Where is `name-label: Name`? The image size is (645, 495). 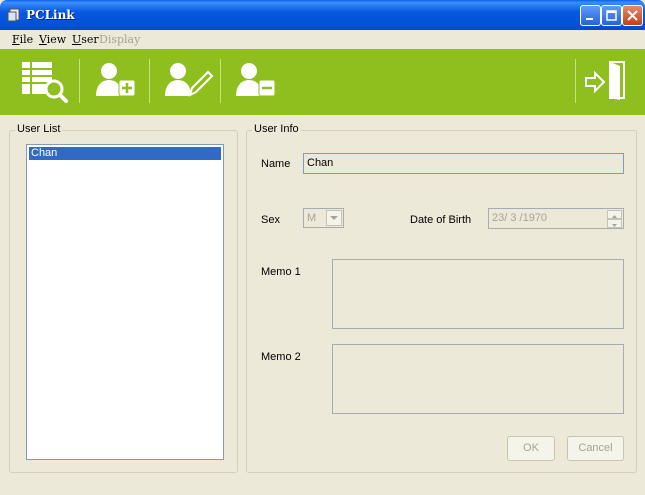
name-label: Name is located at coordinates (276, 164).